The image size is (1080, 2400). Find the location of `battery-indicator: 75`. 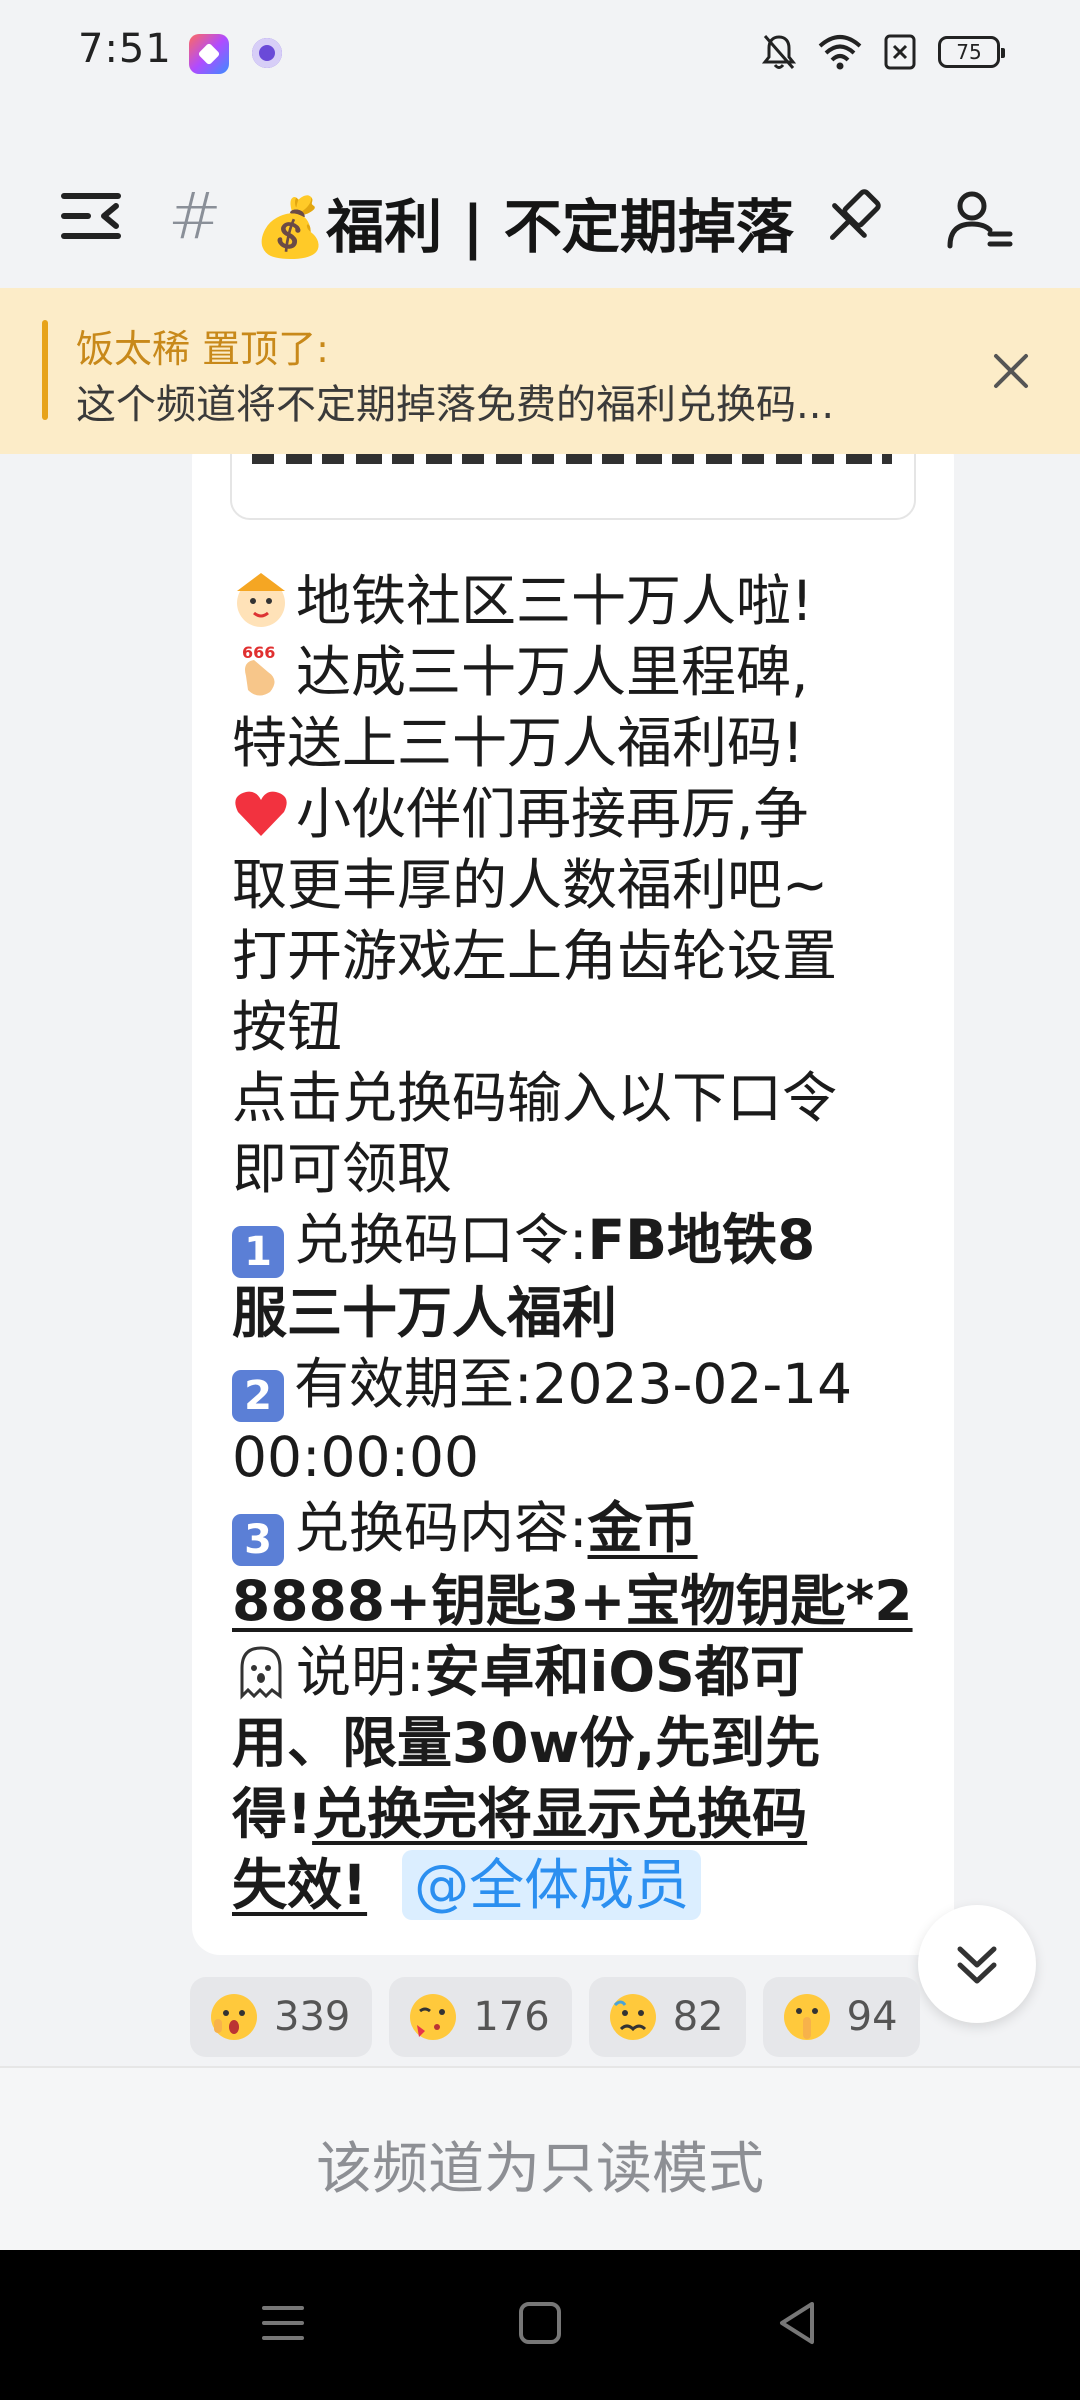

battery-indicator: 75 is located at coordinates (971, 52).